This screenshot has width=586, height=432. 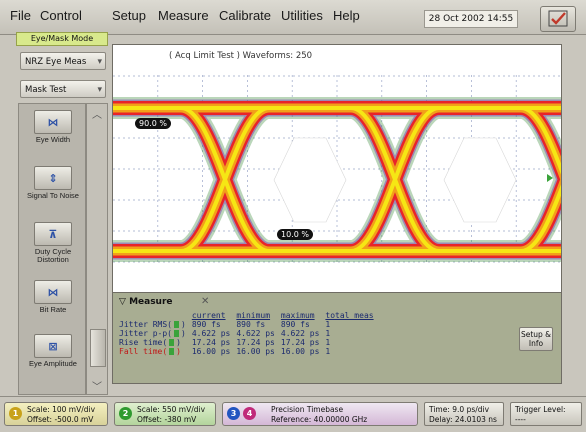 What do you see at coordinates (255, 342) in the screenshot?
I see `cell-minimum: 17.24 ps` at bounding box center [255, 342].